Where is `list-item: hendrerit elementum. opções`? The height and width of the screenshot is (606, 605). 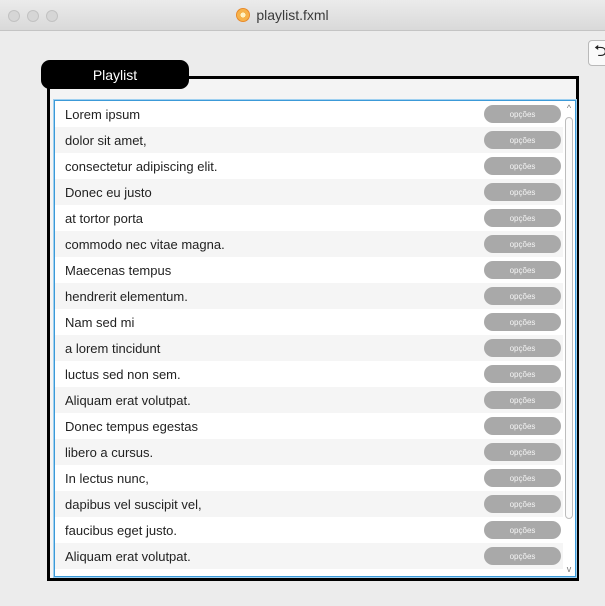 list-item: hendrerit elementum. opções is located at coordinates (309, 296).